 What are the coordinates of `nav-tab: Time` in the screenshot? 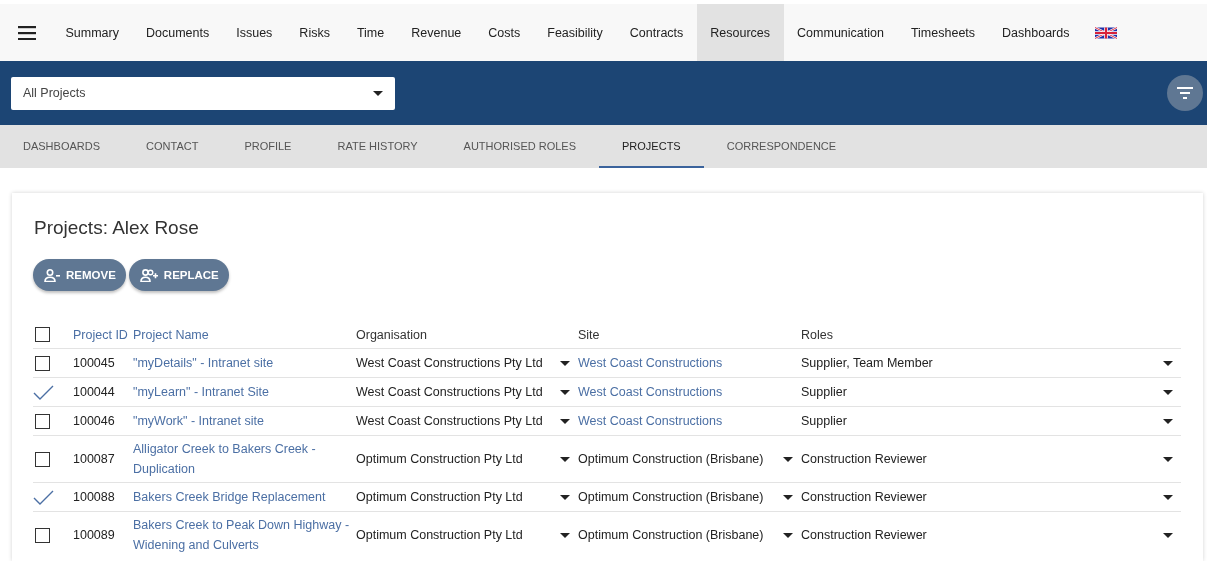 It's located at (370, 32).